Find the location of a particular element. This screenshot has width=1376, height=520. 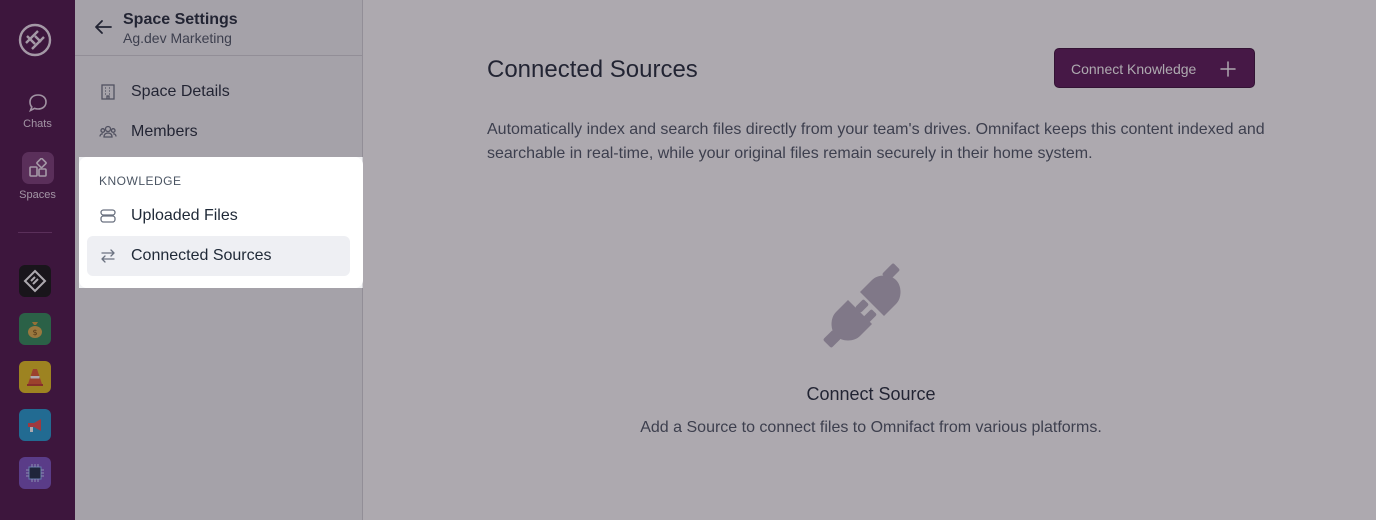

sidebar-header: Space Settings Ag.dev Marketing is located at coordinates (218, 28).